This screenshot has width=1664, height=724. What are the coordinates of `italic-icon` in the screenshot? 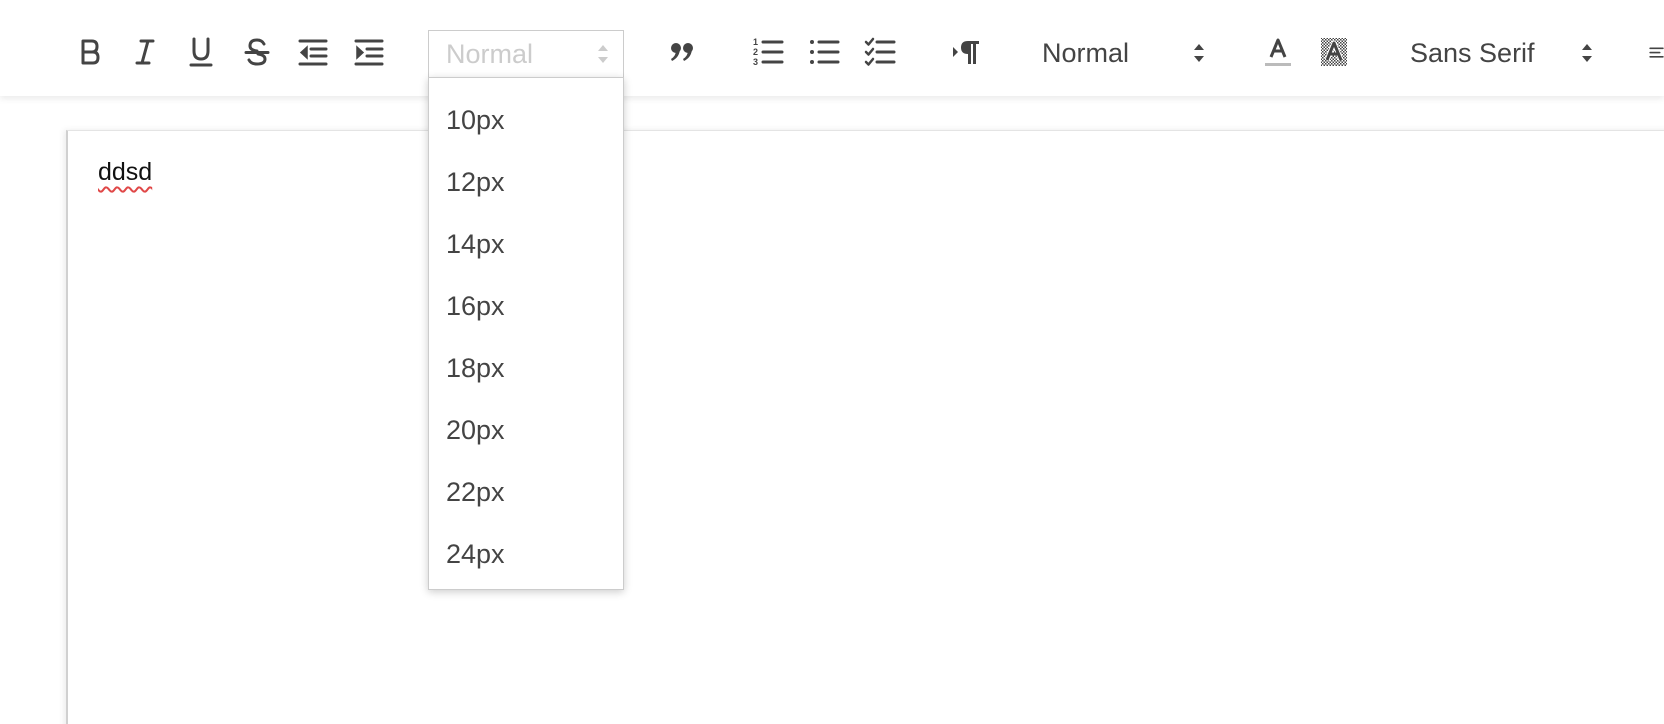 It's located at (145, 52).